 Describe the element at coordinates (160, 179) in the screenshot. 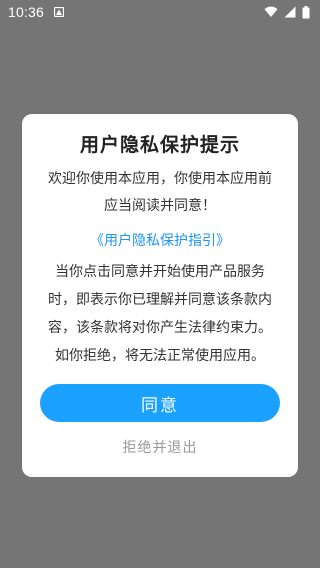

I see `intro-line: 欢迎你使用本应用，你使用本应用前` at that location.